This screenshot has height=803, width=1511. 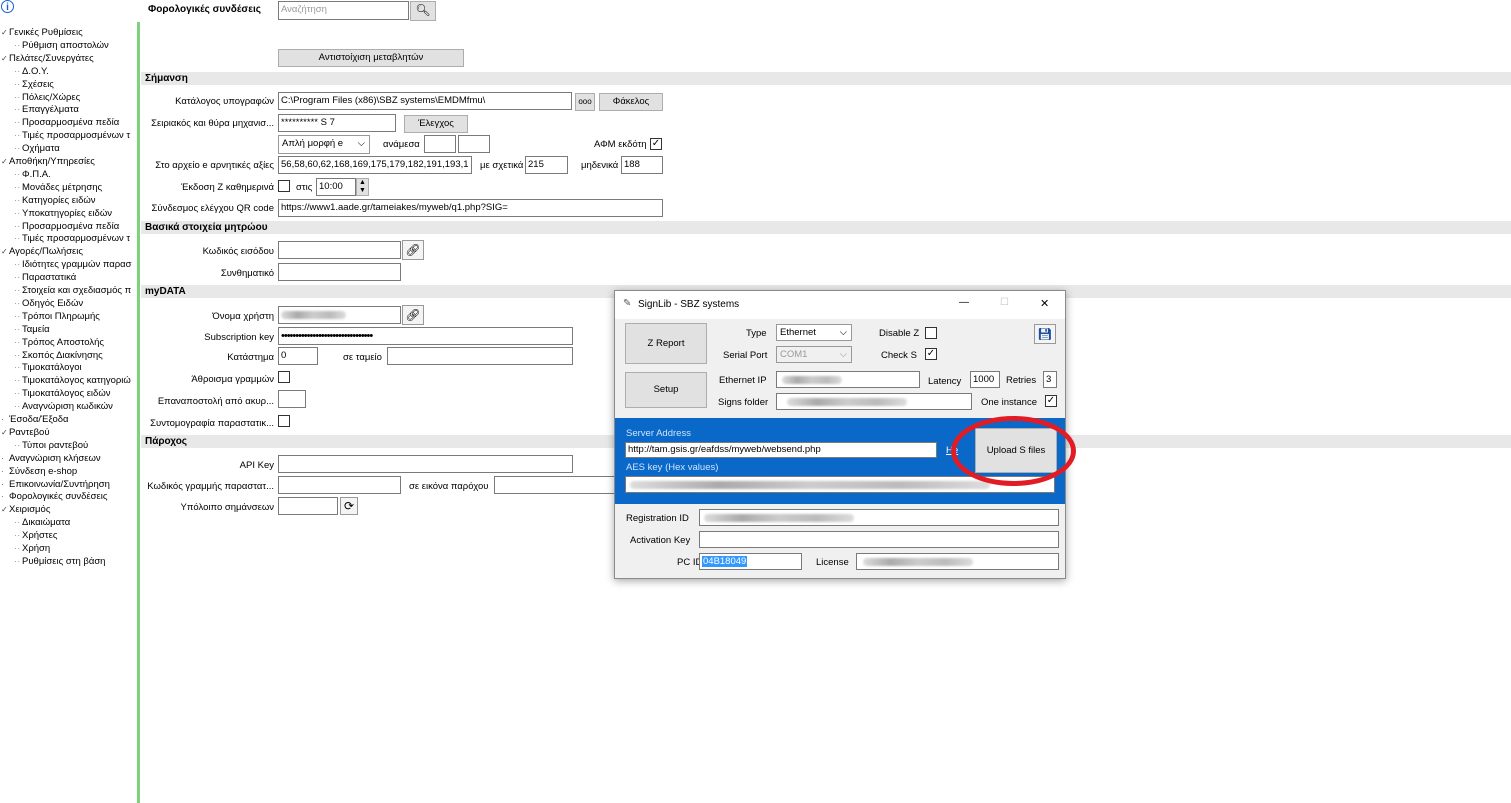 I want to click on balance-input, so click(x=308, y=506).